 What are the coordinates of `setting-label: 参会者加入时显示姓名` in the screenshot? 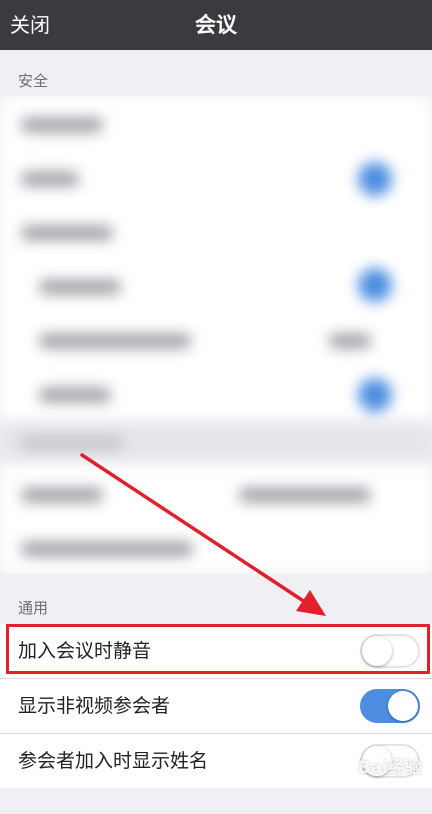 It's located at (113, 761).